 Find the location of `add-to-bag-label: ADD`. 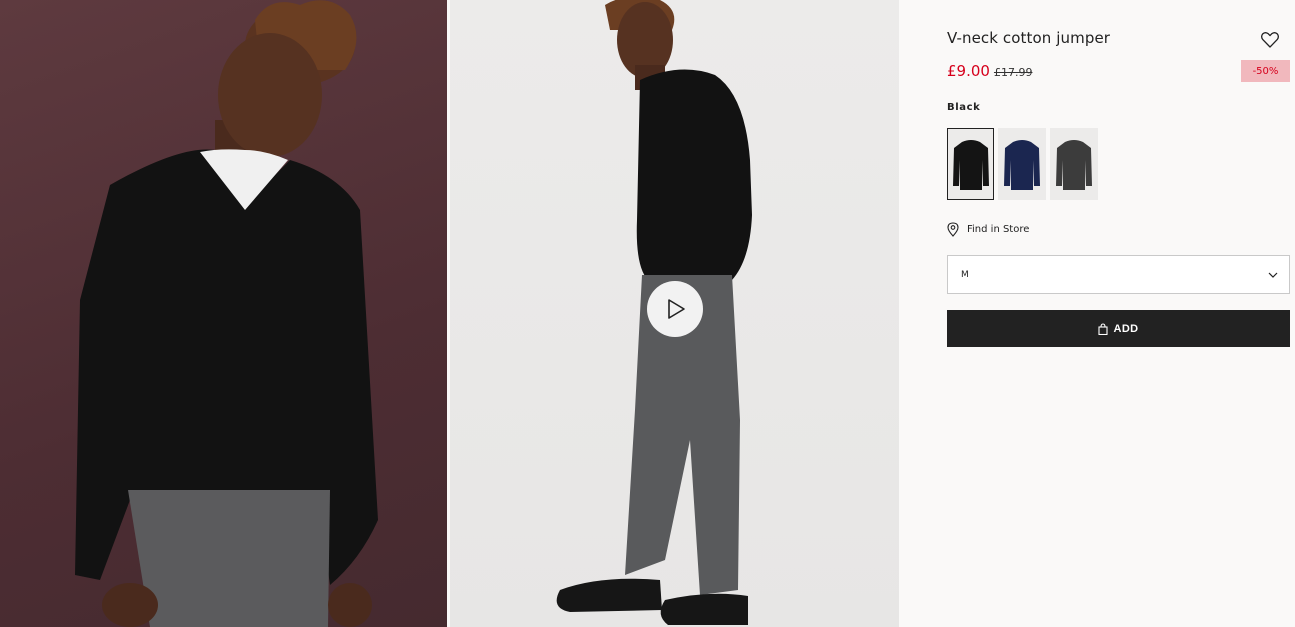

add-to-bag-label: ADD is located at coordinates (1126, 328).